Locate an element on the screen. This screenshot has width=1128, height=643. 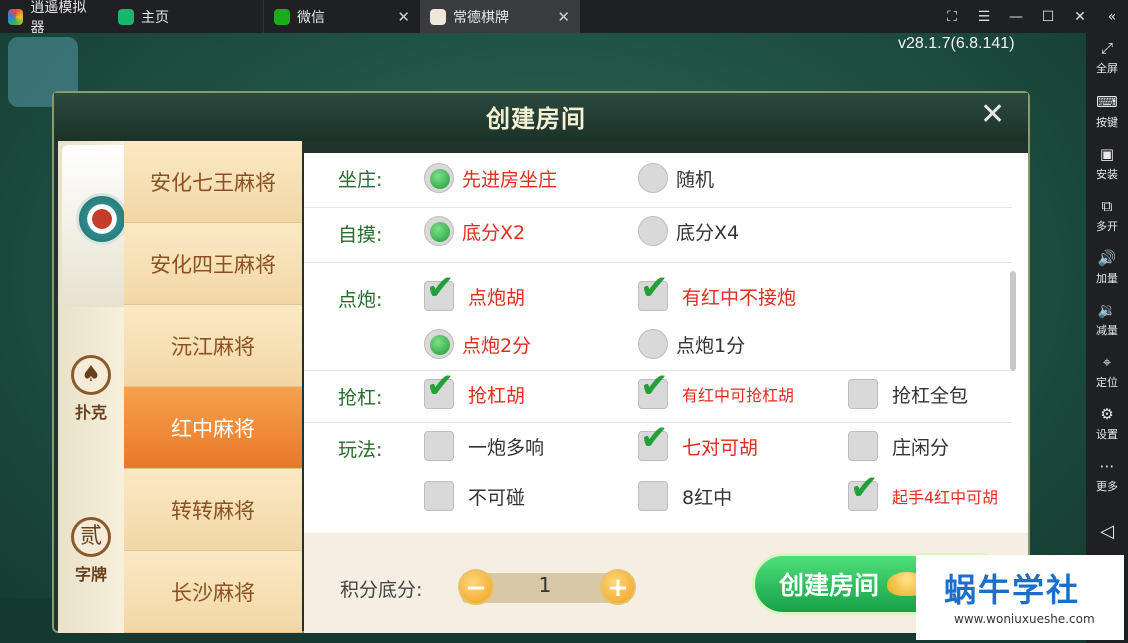
option-qianggang-hu: 抢杠胡 is located at coordinates (475, 387).